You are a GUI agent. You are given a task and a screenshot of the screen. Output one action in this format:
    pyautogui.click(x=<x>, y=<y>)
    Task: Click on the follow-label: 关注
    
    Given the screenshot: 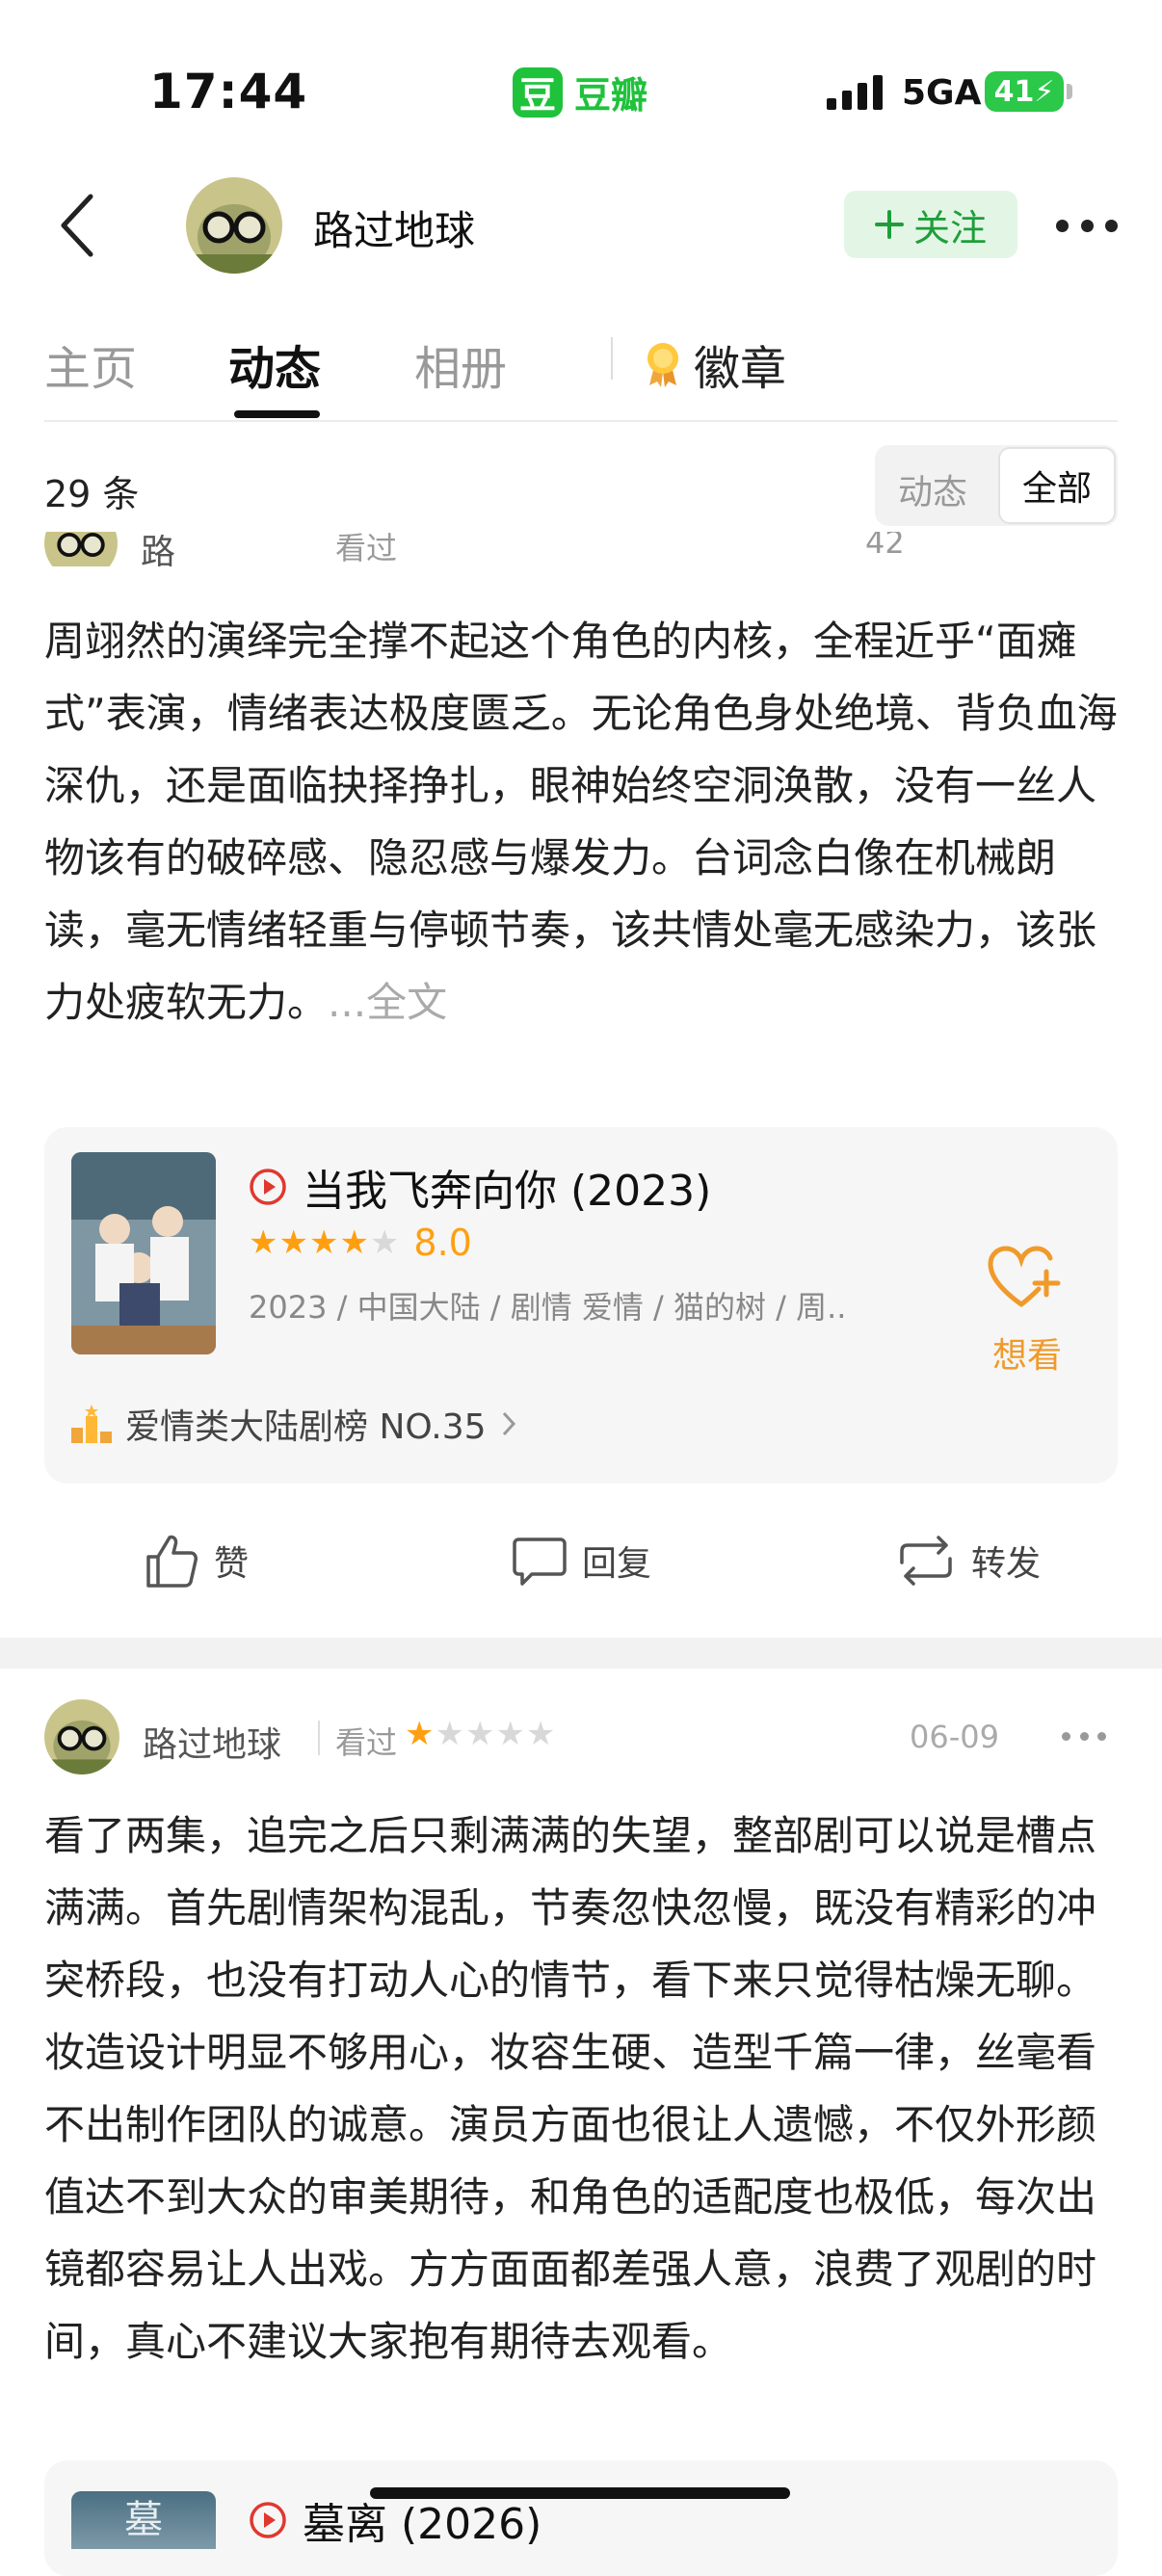 What is the action you would take?
    pyautogui.click(x=950, y=228)
    